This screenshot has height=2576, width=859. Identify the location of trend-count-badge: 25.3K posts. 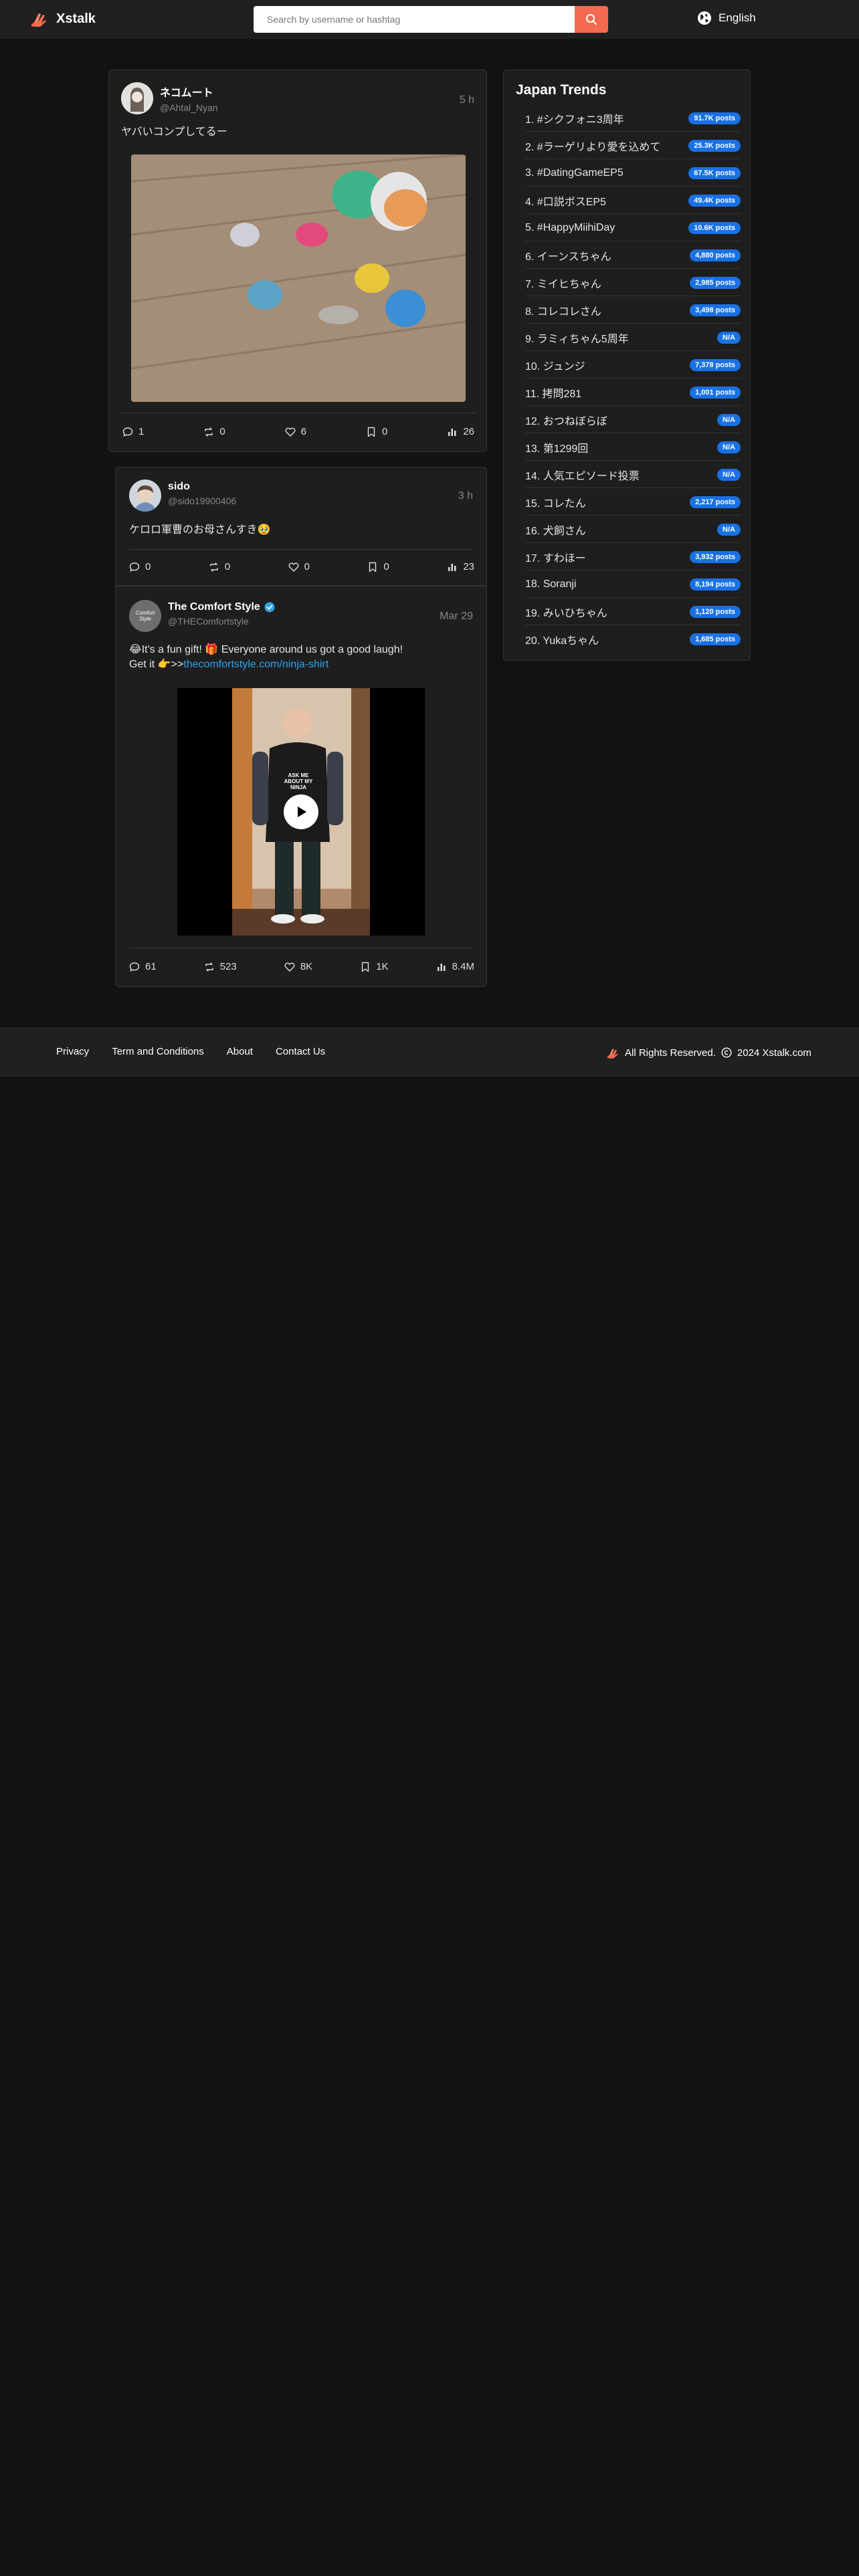
(715, 145).